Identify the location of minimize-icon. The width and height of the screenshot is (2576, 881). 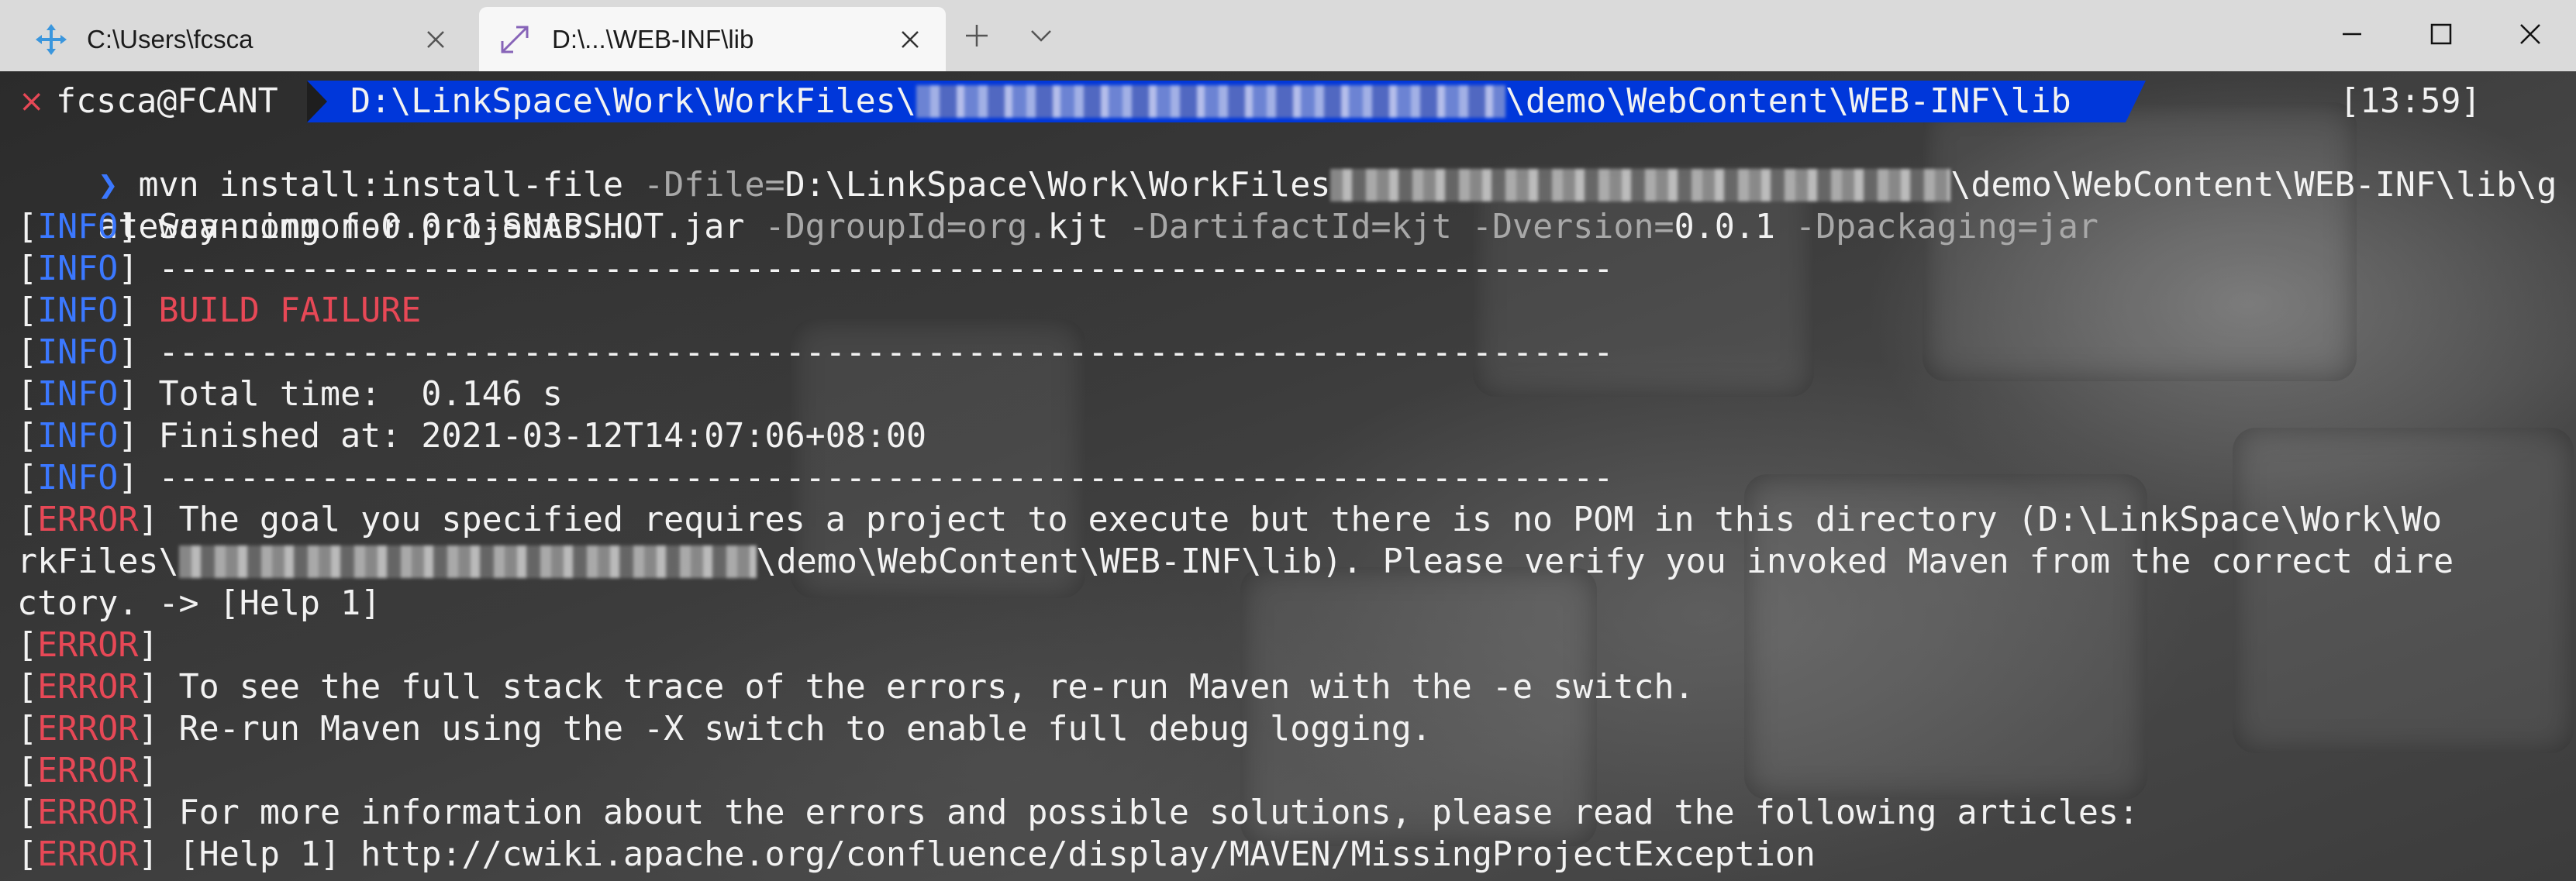
(2352, 34).